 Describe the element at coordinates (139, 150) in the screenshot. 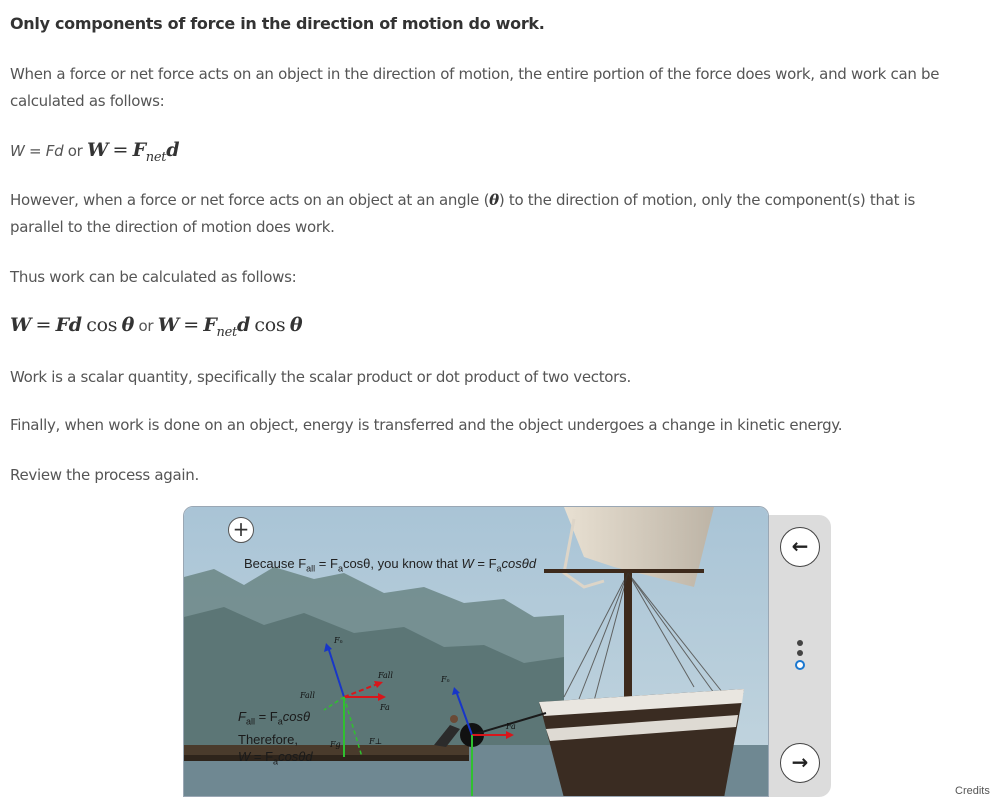

I see `eq-symbol-f: F` at that location.